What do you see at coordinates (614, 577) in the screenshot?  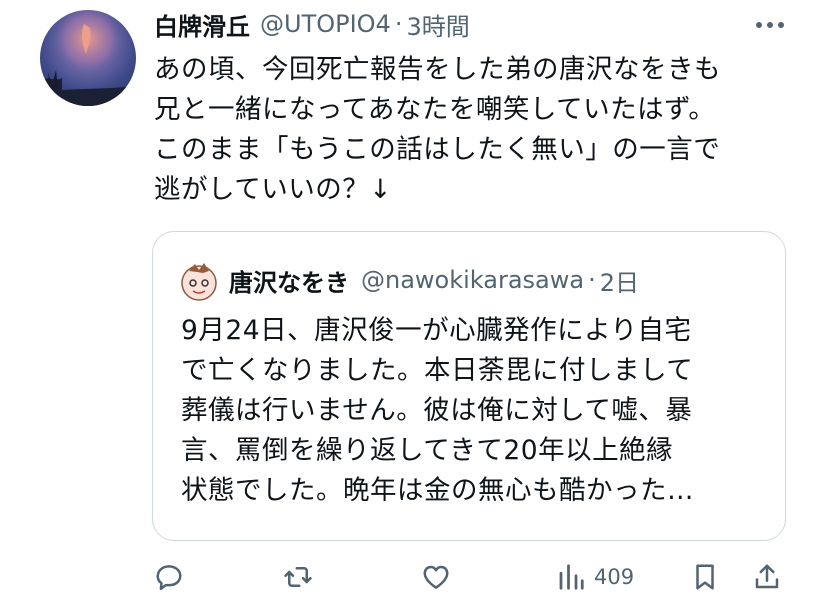 I see `views-count: 409` at bounding box center [614, 577].